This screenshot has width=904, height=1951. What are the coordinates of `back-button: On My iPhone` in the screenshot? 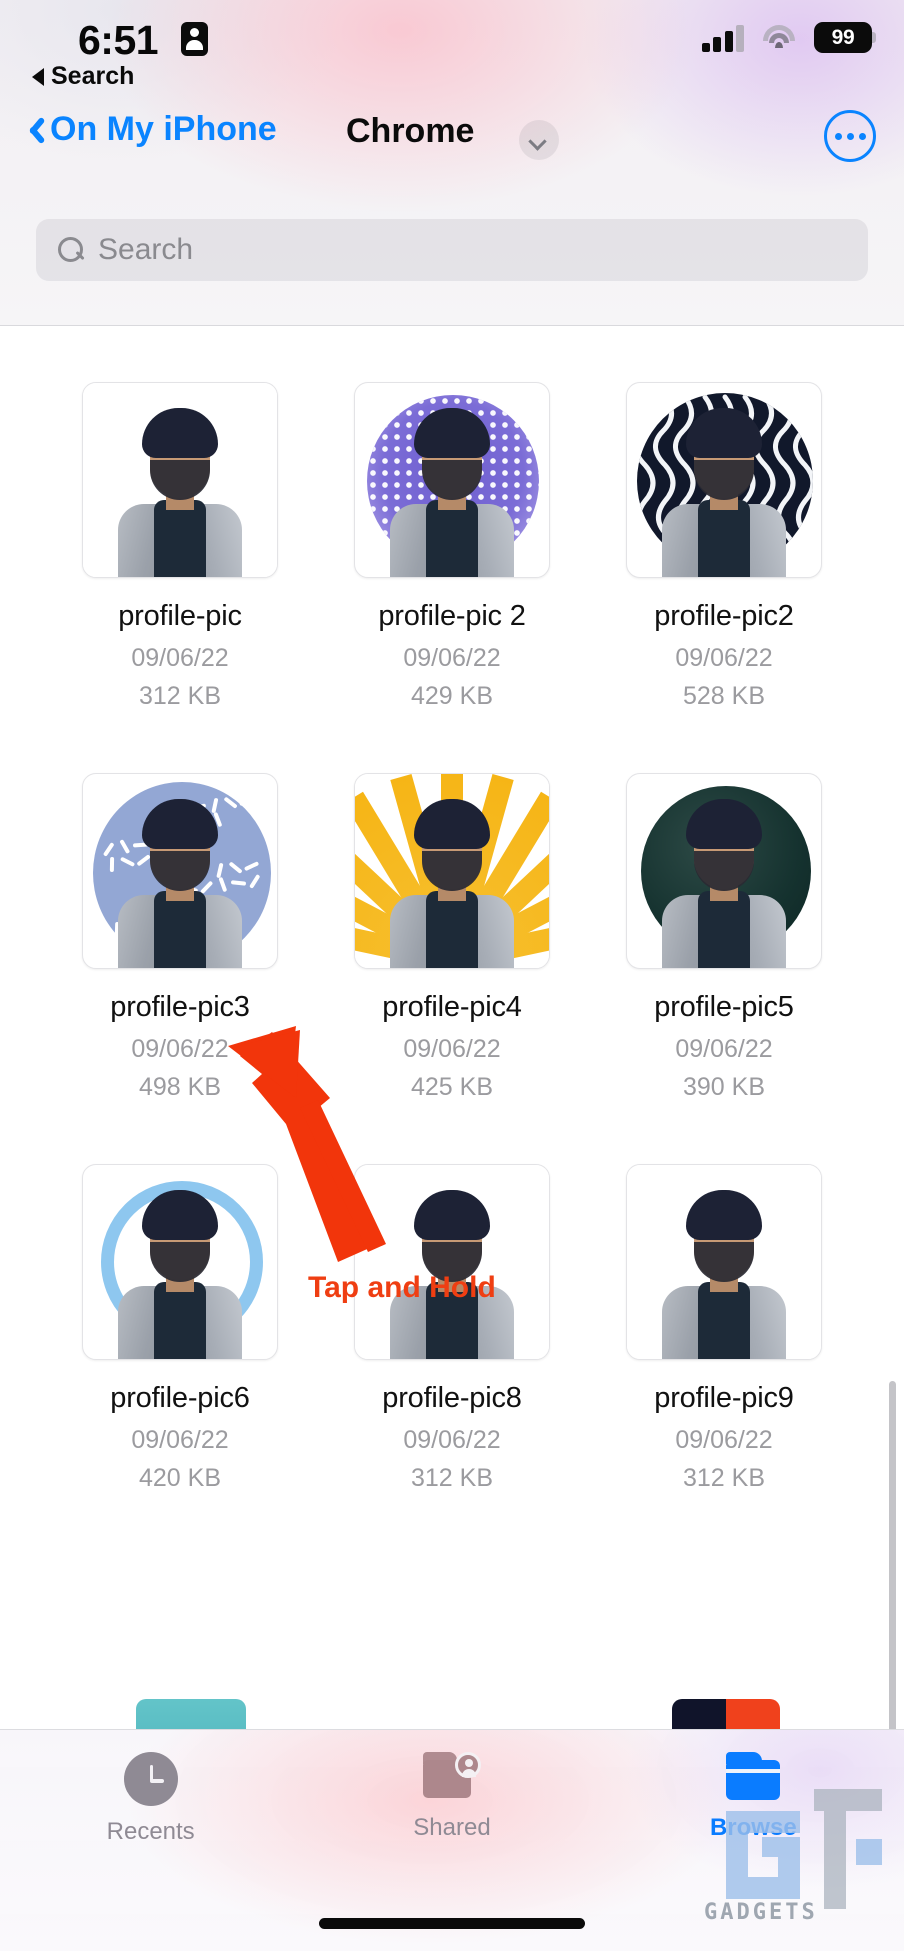 It's located at (149, 129).